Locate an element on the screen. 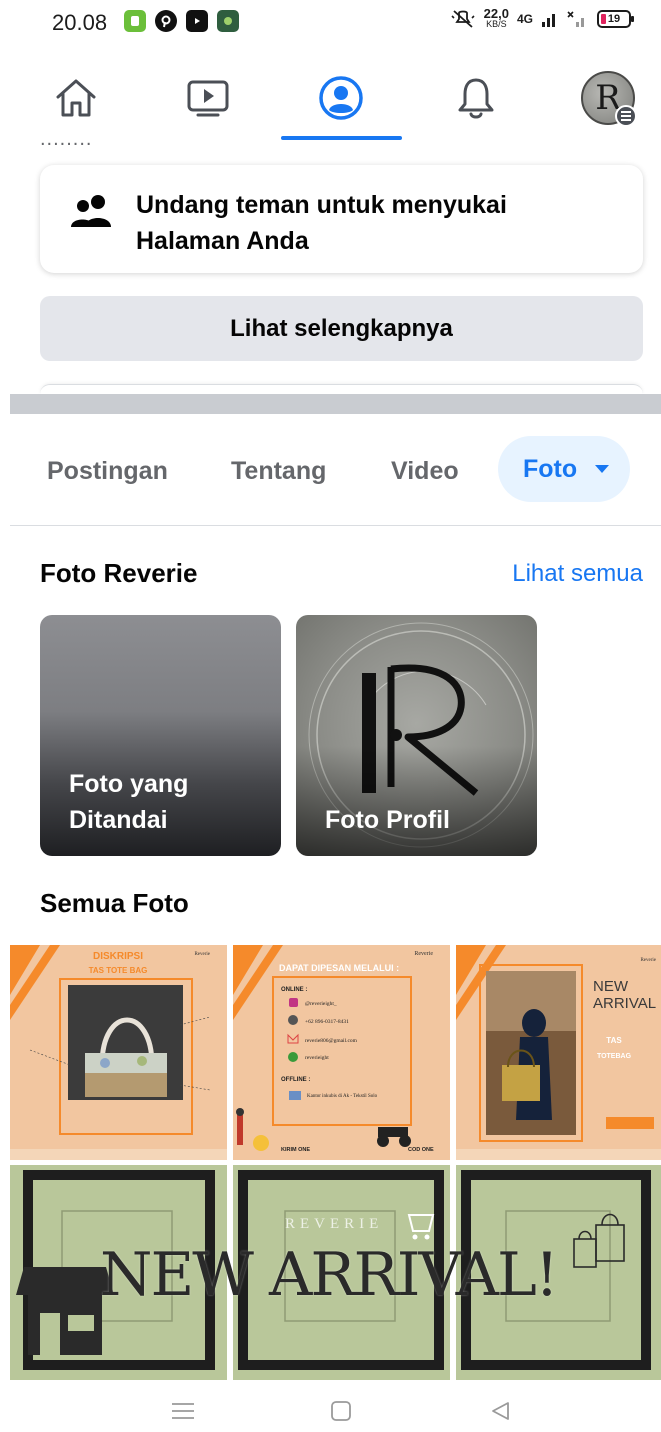 Image resolution: width=661 pixels, height=1432 pixels. phone-app-icon is located at coordinates (135, 21).